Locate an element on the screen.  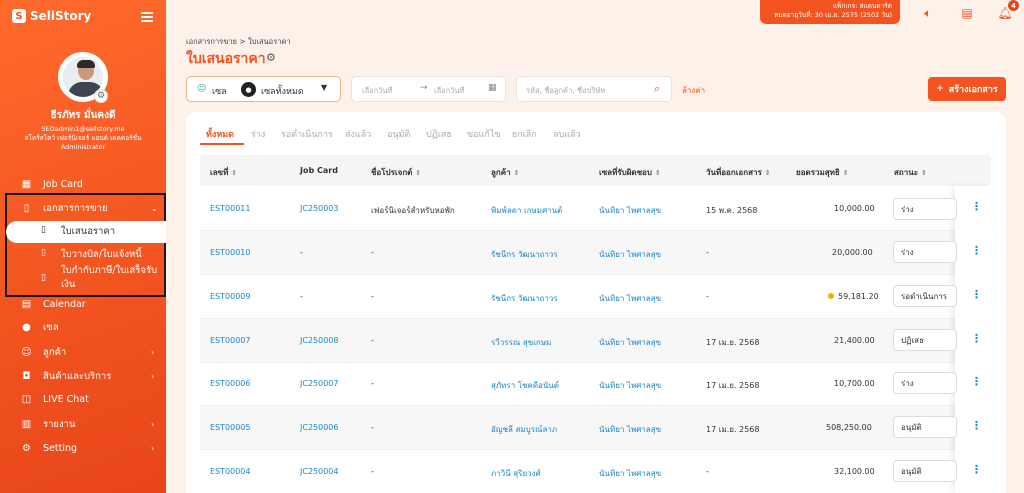
message-icon: ▤ is located at coordinates (967, 13).